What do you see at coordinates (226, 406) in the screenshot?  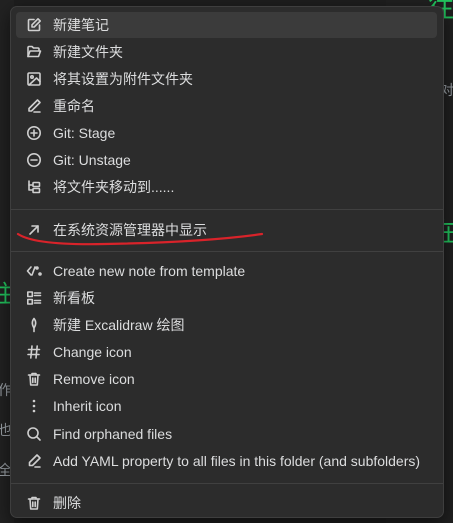 I see `menu-item-inherit-icon: Inherit icon` at bounding box center [226, 406].